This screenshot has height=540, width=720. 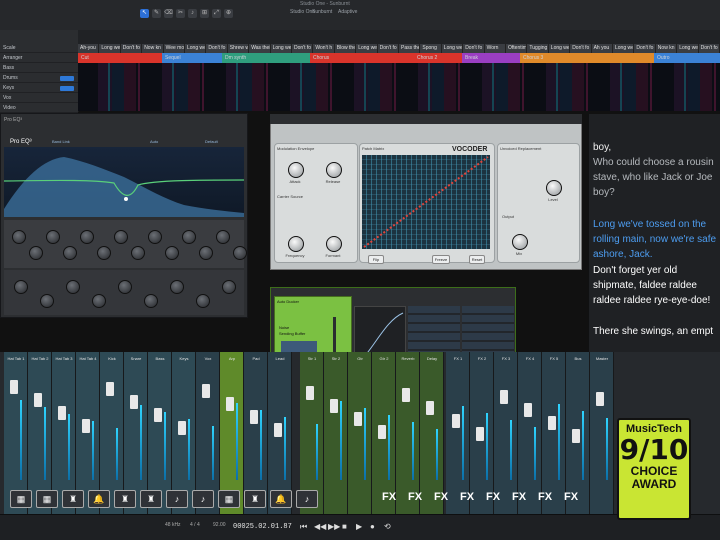 What do you see at coordinates (324, 48) in the screenshot?
I see `lyric-event: Won't h` at bounding box center [324, 48].